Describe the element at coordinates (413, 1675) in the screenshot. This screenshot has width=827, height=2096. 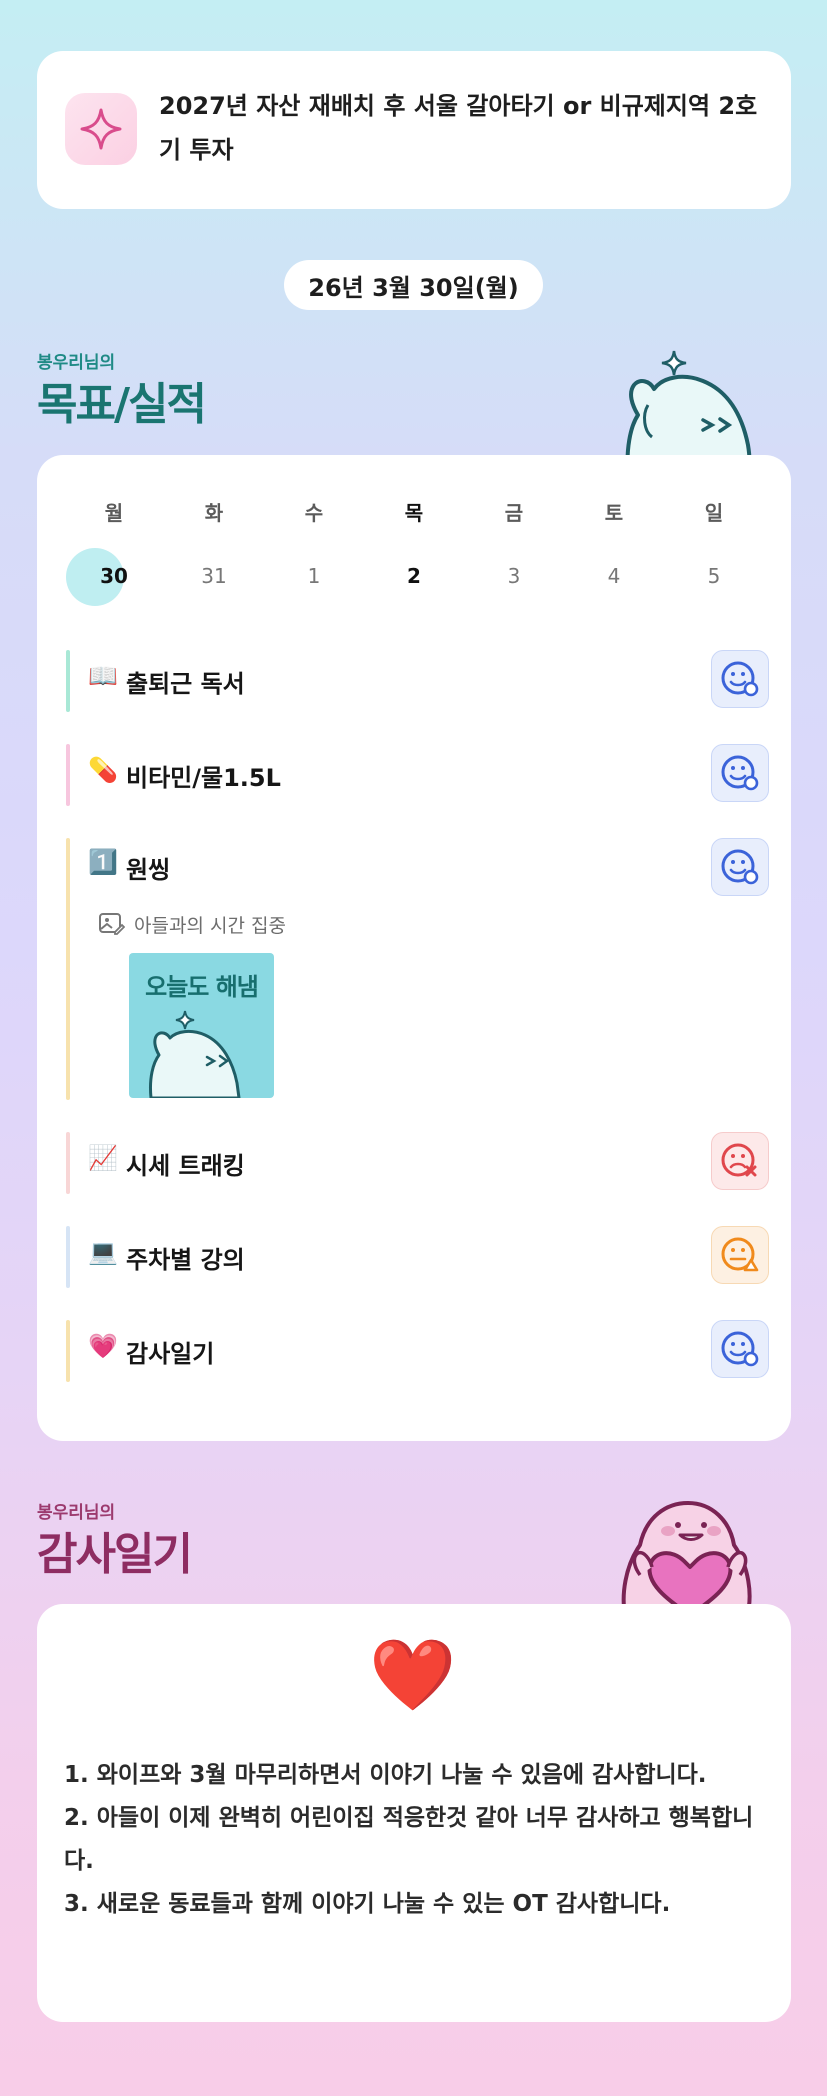
I see `heart-icon: ❤️` at that location.